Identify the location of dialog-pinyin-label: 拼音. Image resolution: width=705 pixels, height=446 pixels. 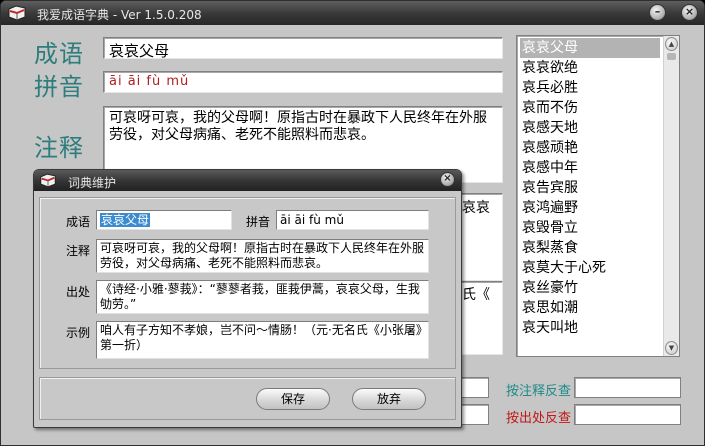
(258, 222).